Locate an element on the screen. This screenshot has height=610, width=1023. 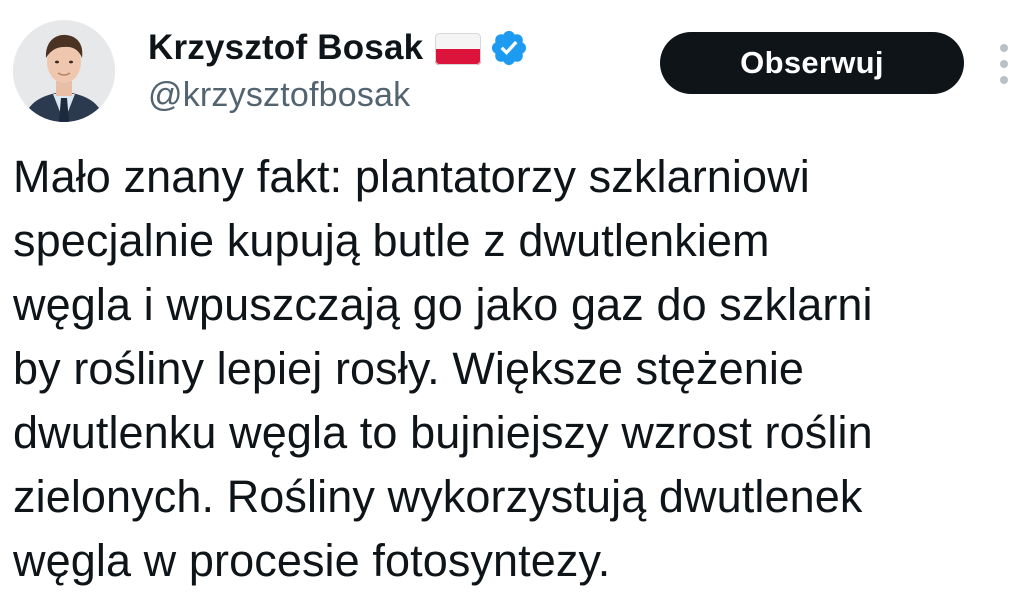
tweet-text-line: węgla w procesie fotosyntezy. is located at coordinates (312, 560).